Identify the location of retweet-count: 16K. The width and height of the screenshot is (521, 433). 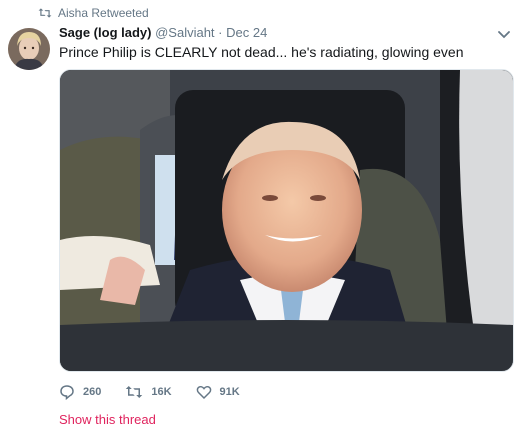
(161, 392).